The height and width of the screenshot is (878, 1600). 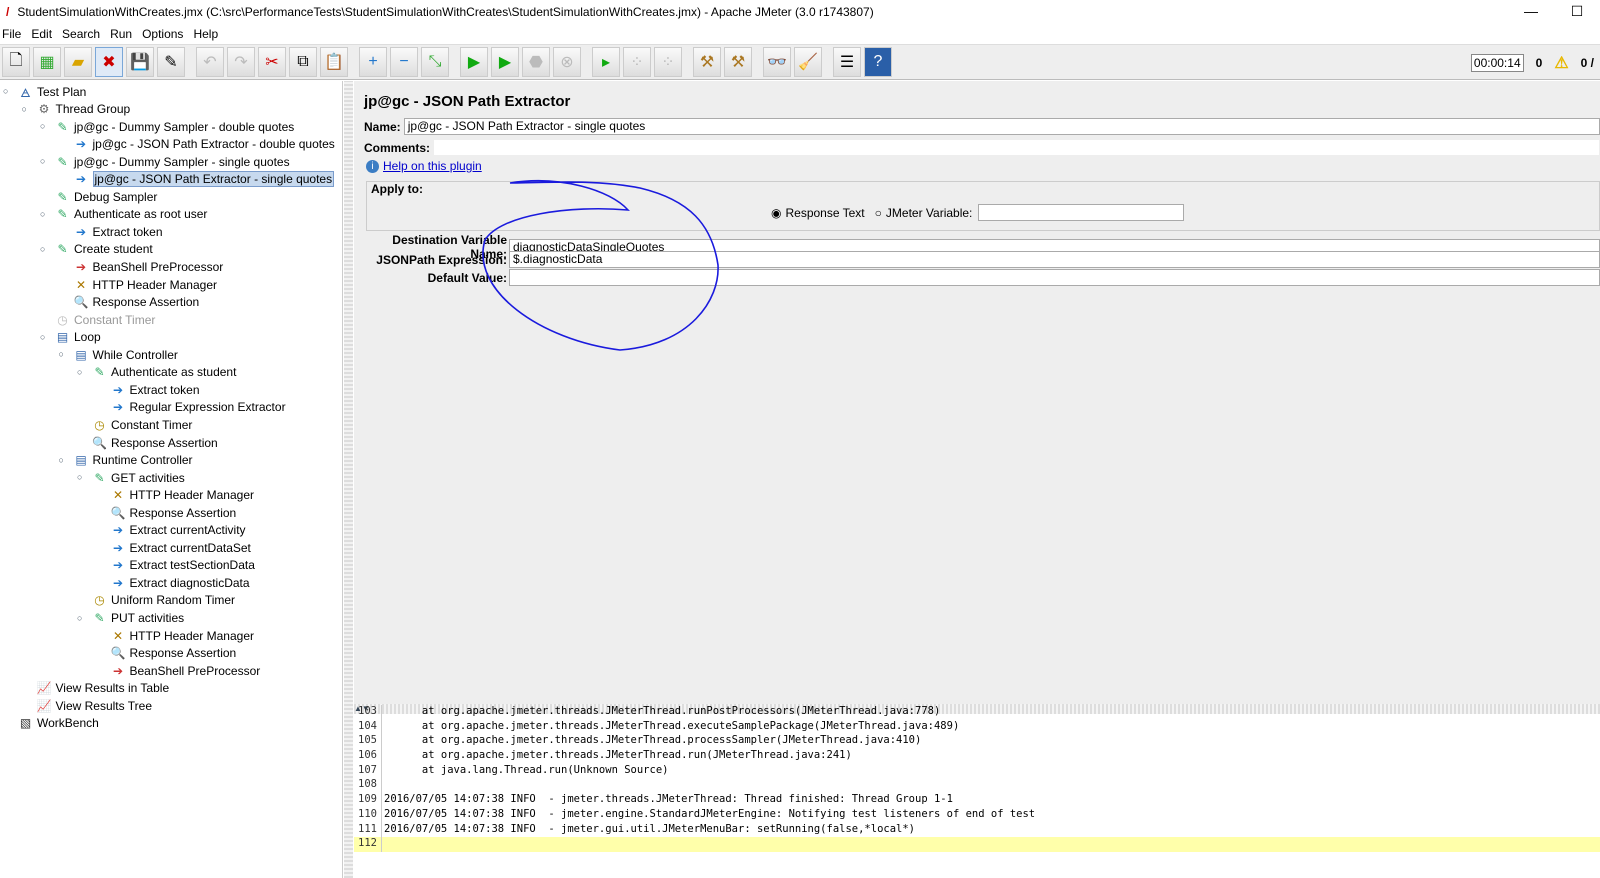 I want to click on menu-help: Help, so click(x=204, y=34).